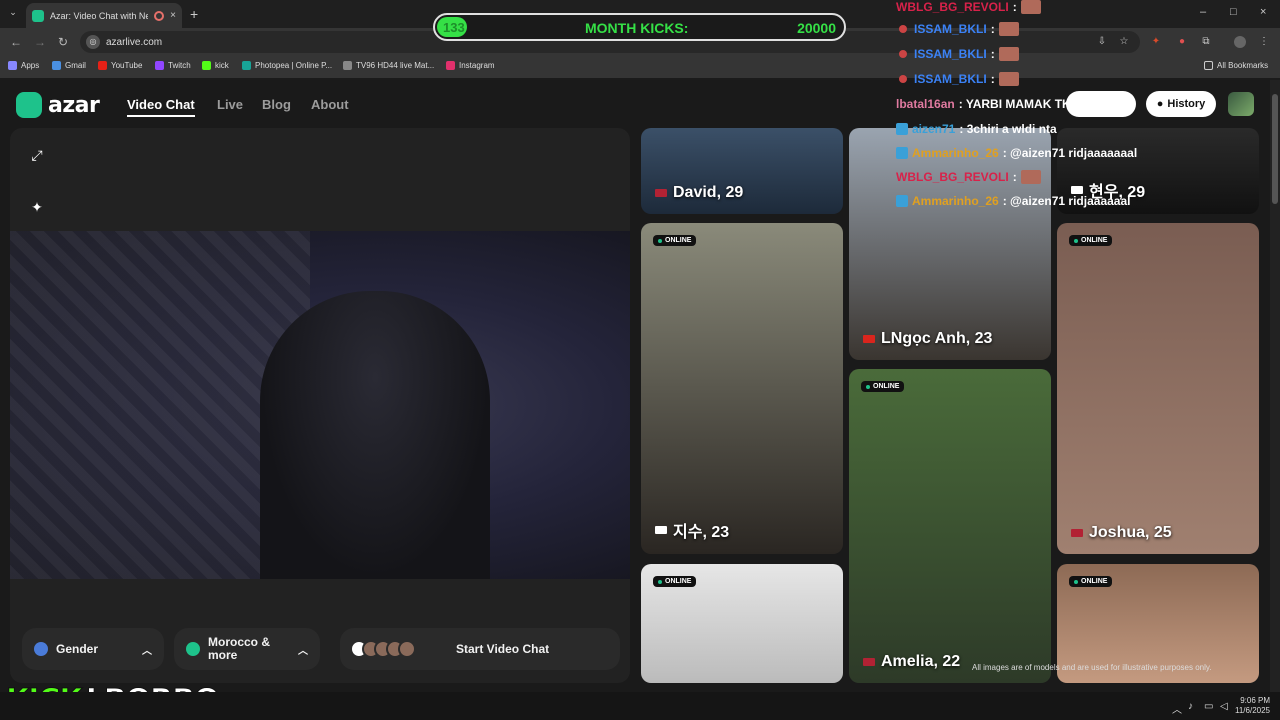  I want to click on system-clock: 9:06 PM 11/6/2025, so click(1252, 706).